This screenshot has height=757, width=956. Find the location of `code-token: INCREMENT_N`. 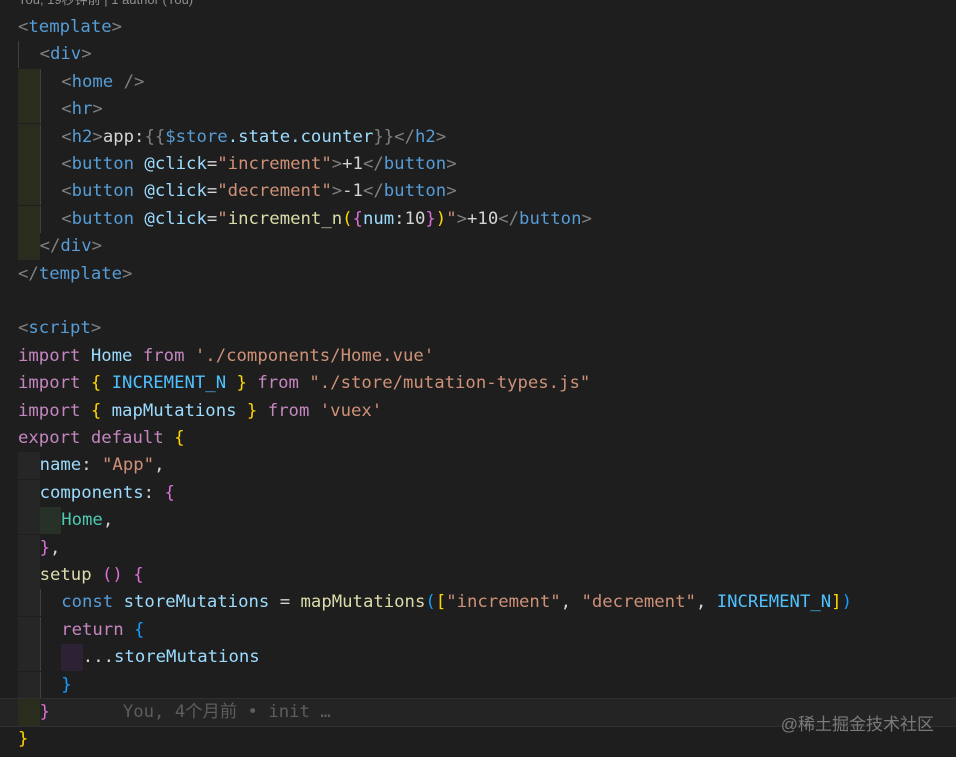

code-token: INCREMENT_N is located at coordinates (169, 383).